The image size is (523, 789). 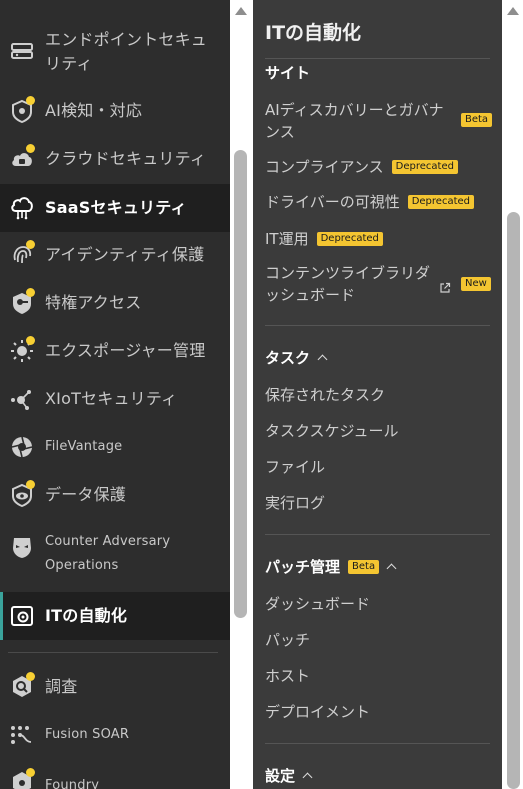 I want to click on nav-label: FileVantage, so click(x=84, y=446).